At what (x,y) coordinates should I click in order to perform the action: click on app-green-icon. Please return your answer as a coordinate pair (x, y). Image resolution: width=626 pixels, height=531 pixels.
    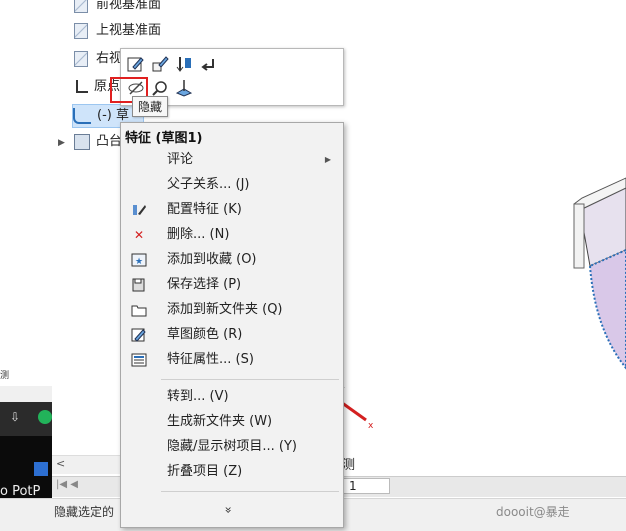
    Looking at the image, I should click on (45, 417).